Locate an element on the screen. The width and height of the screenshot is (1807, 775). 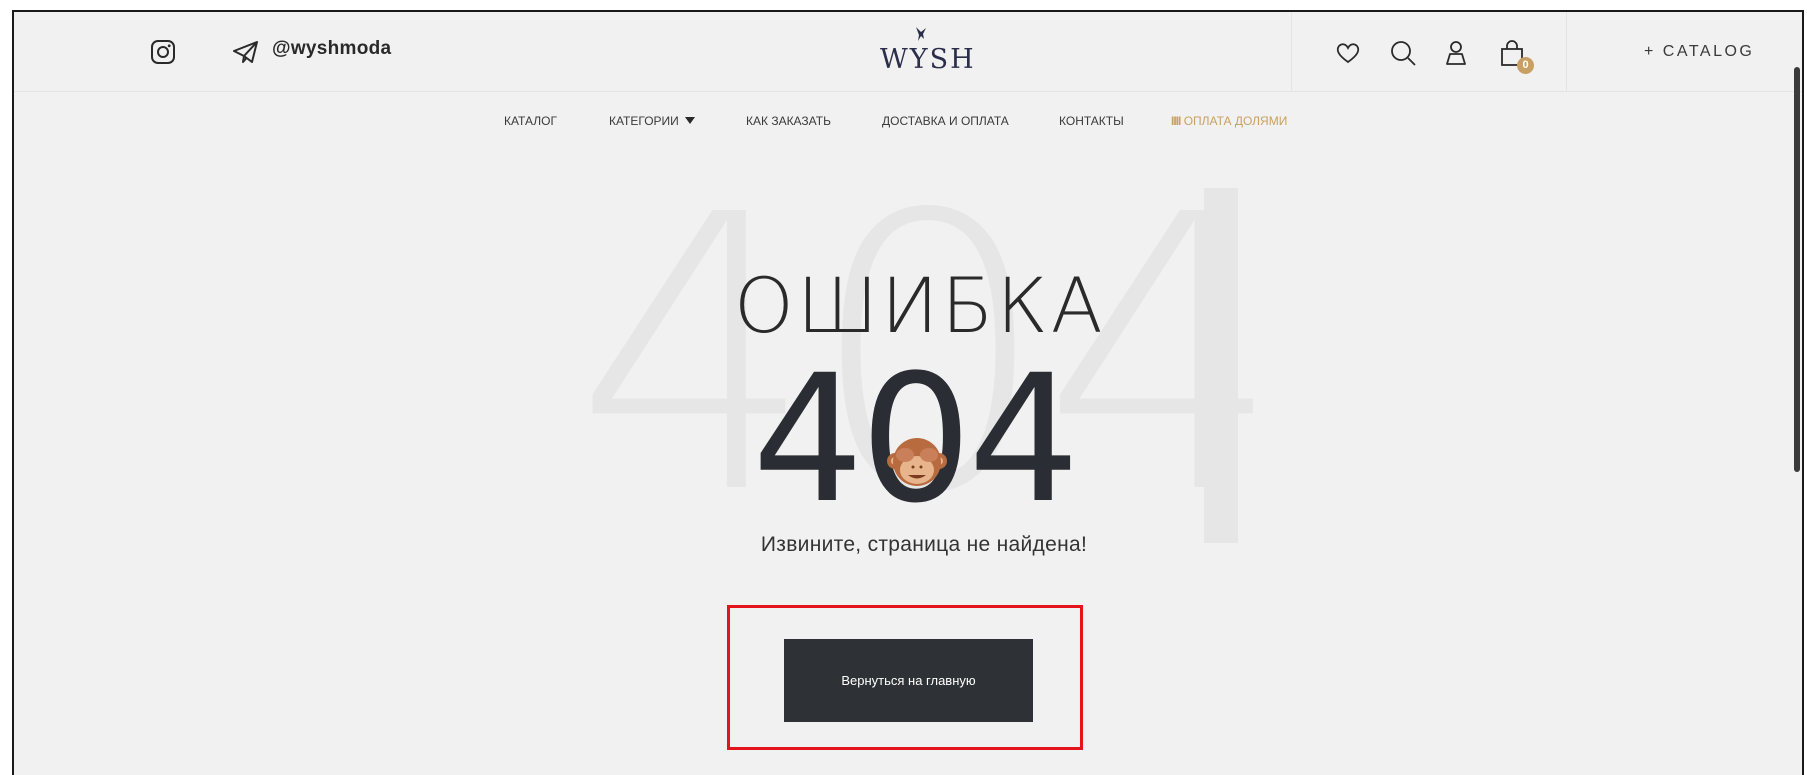
cart-count-badge: 0 is located at coordinates (1525, 65).